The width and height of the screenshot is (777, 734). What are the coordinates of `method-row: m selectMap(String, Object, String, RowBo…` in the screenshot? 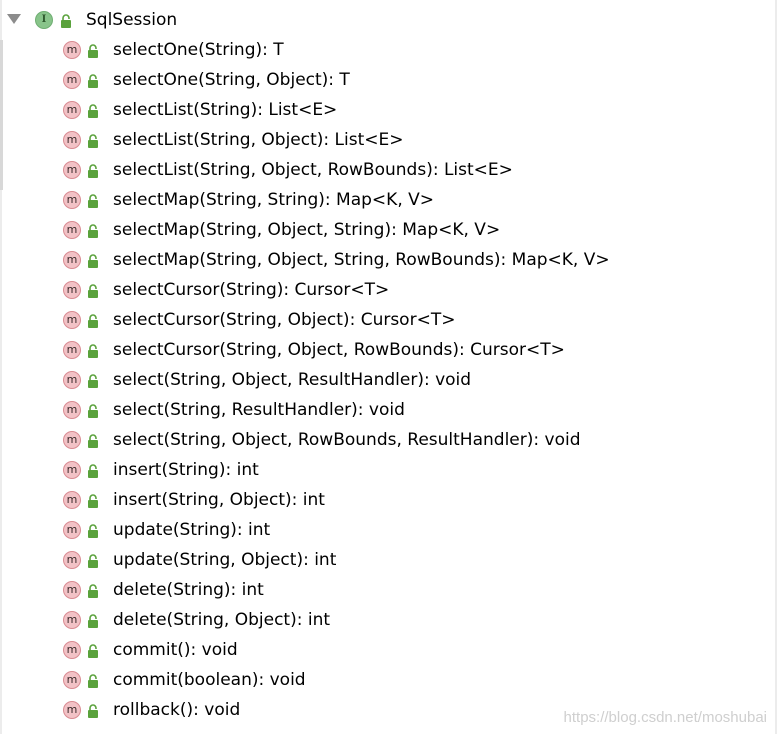 It's located at (388, 260).